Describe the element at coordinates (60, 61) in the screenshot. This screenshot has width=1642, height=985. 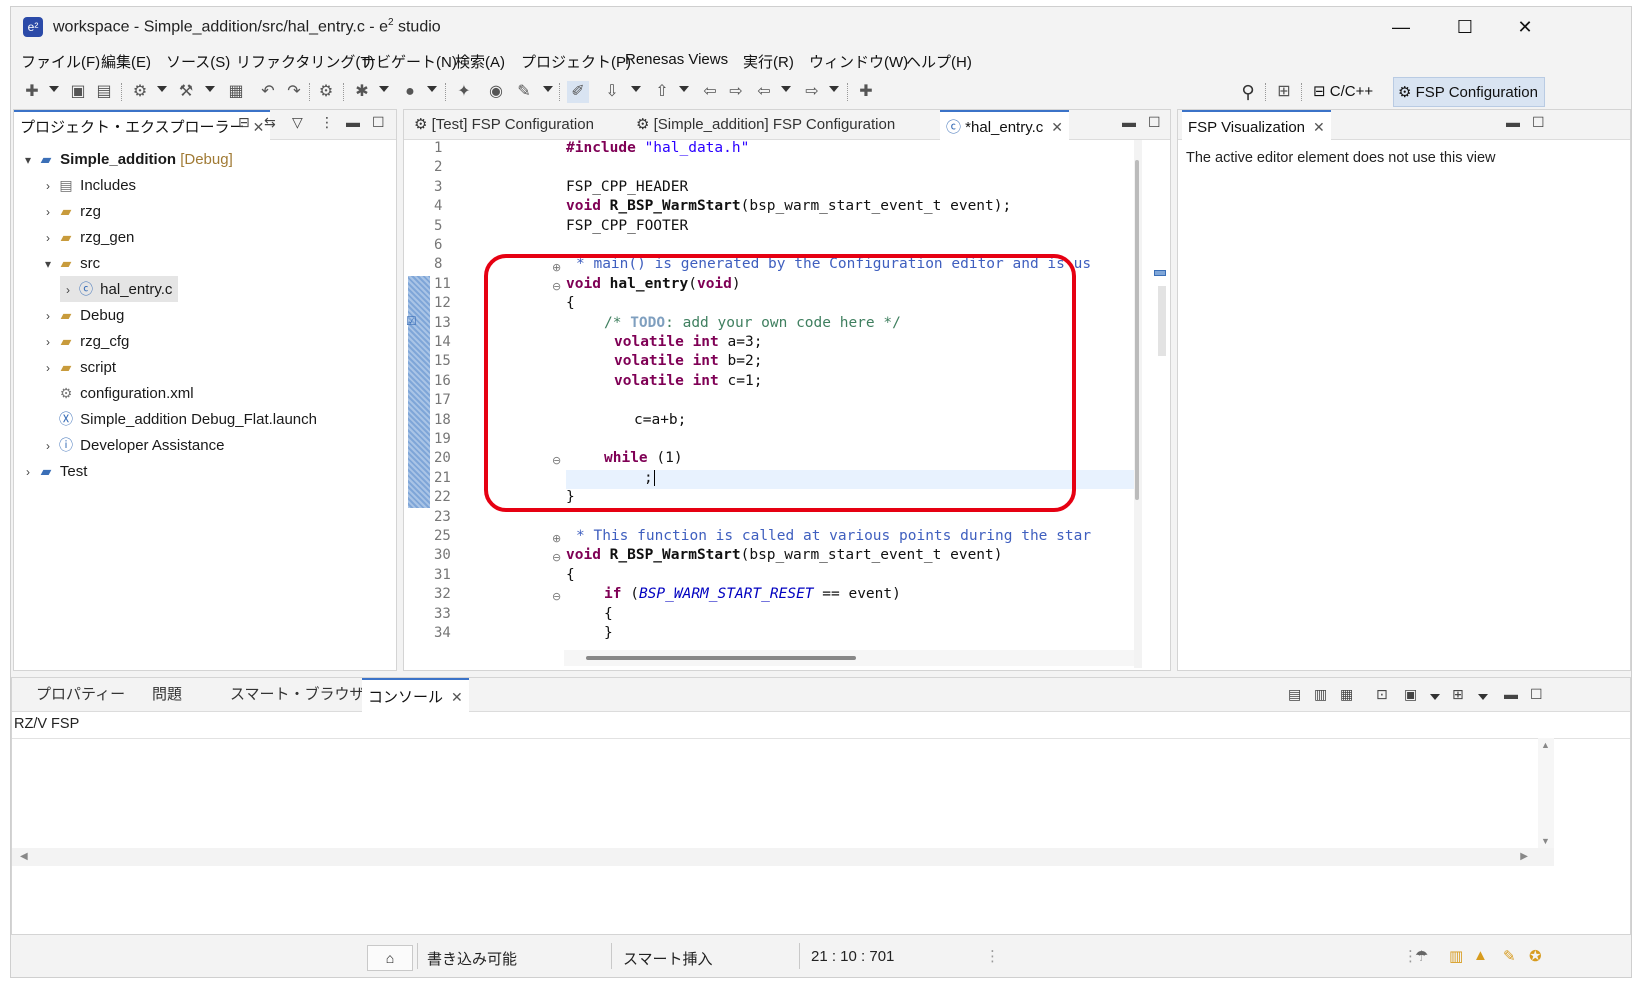
I see `menu-file: ファイル(F)` at that location.